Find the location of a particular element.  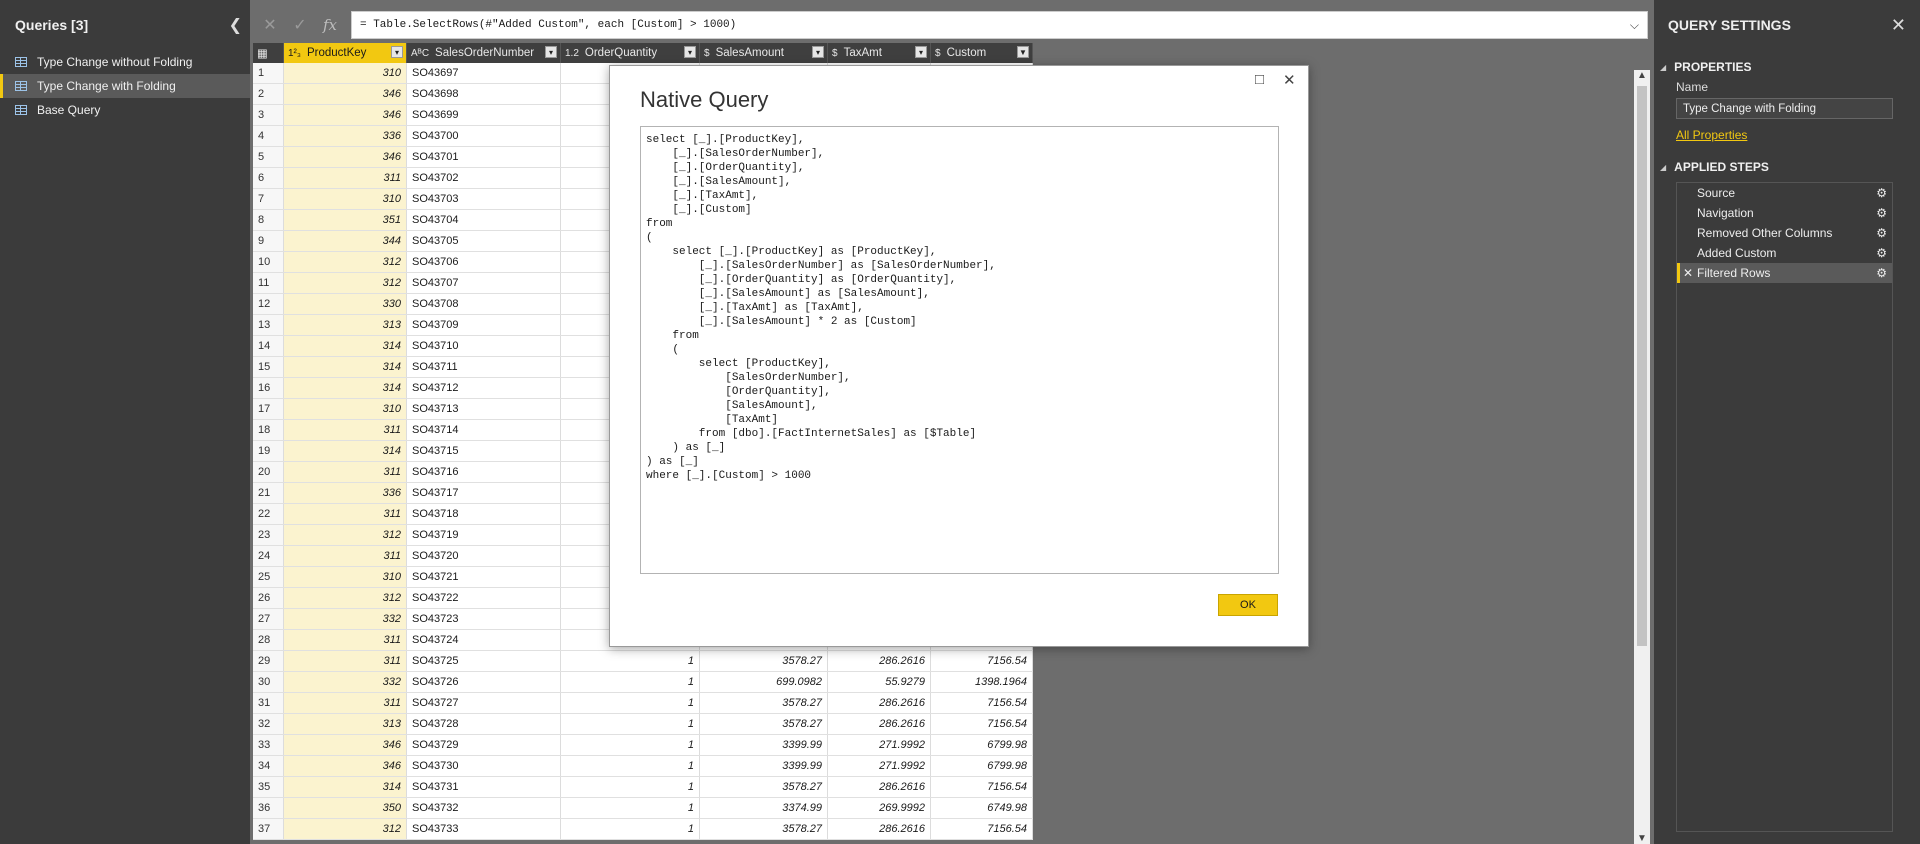

row-number: 13 is located at coordinates (268, 325).